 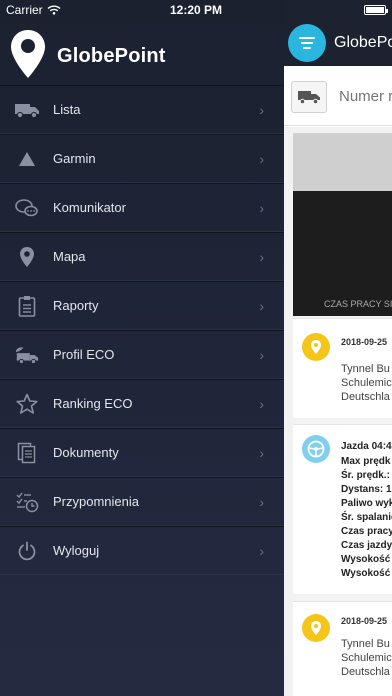 What do you see at coordinates (365, 96) in the screenshot?
I see `vehicle-number-input` at bounding box center [365, 96].